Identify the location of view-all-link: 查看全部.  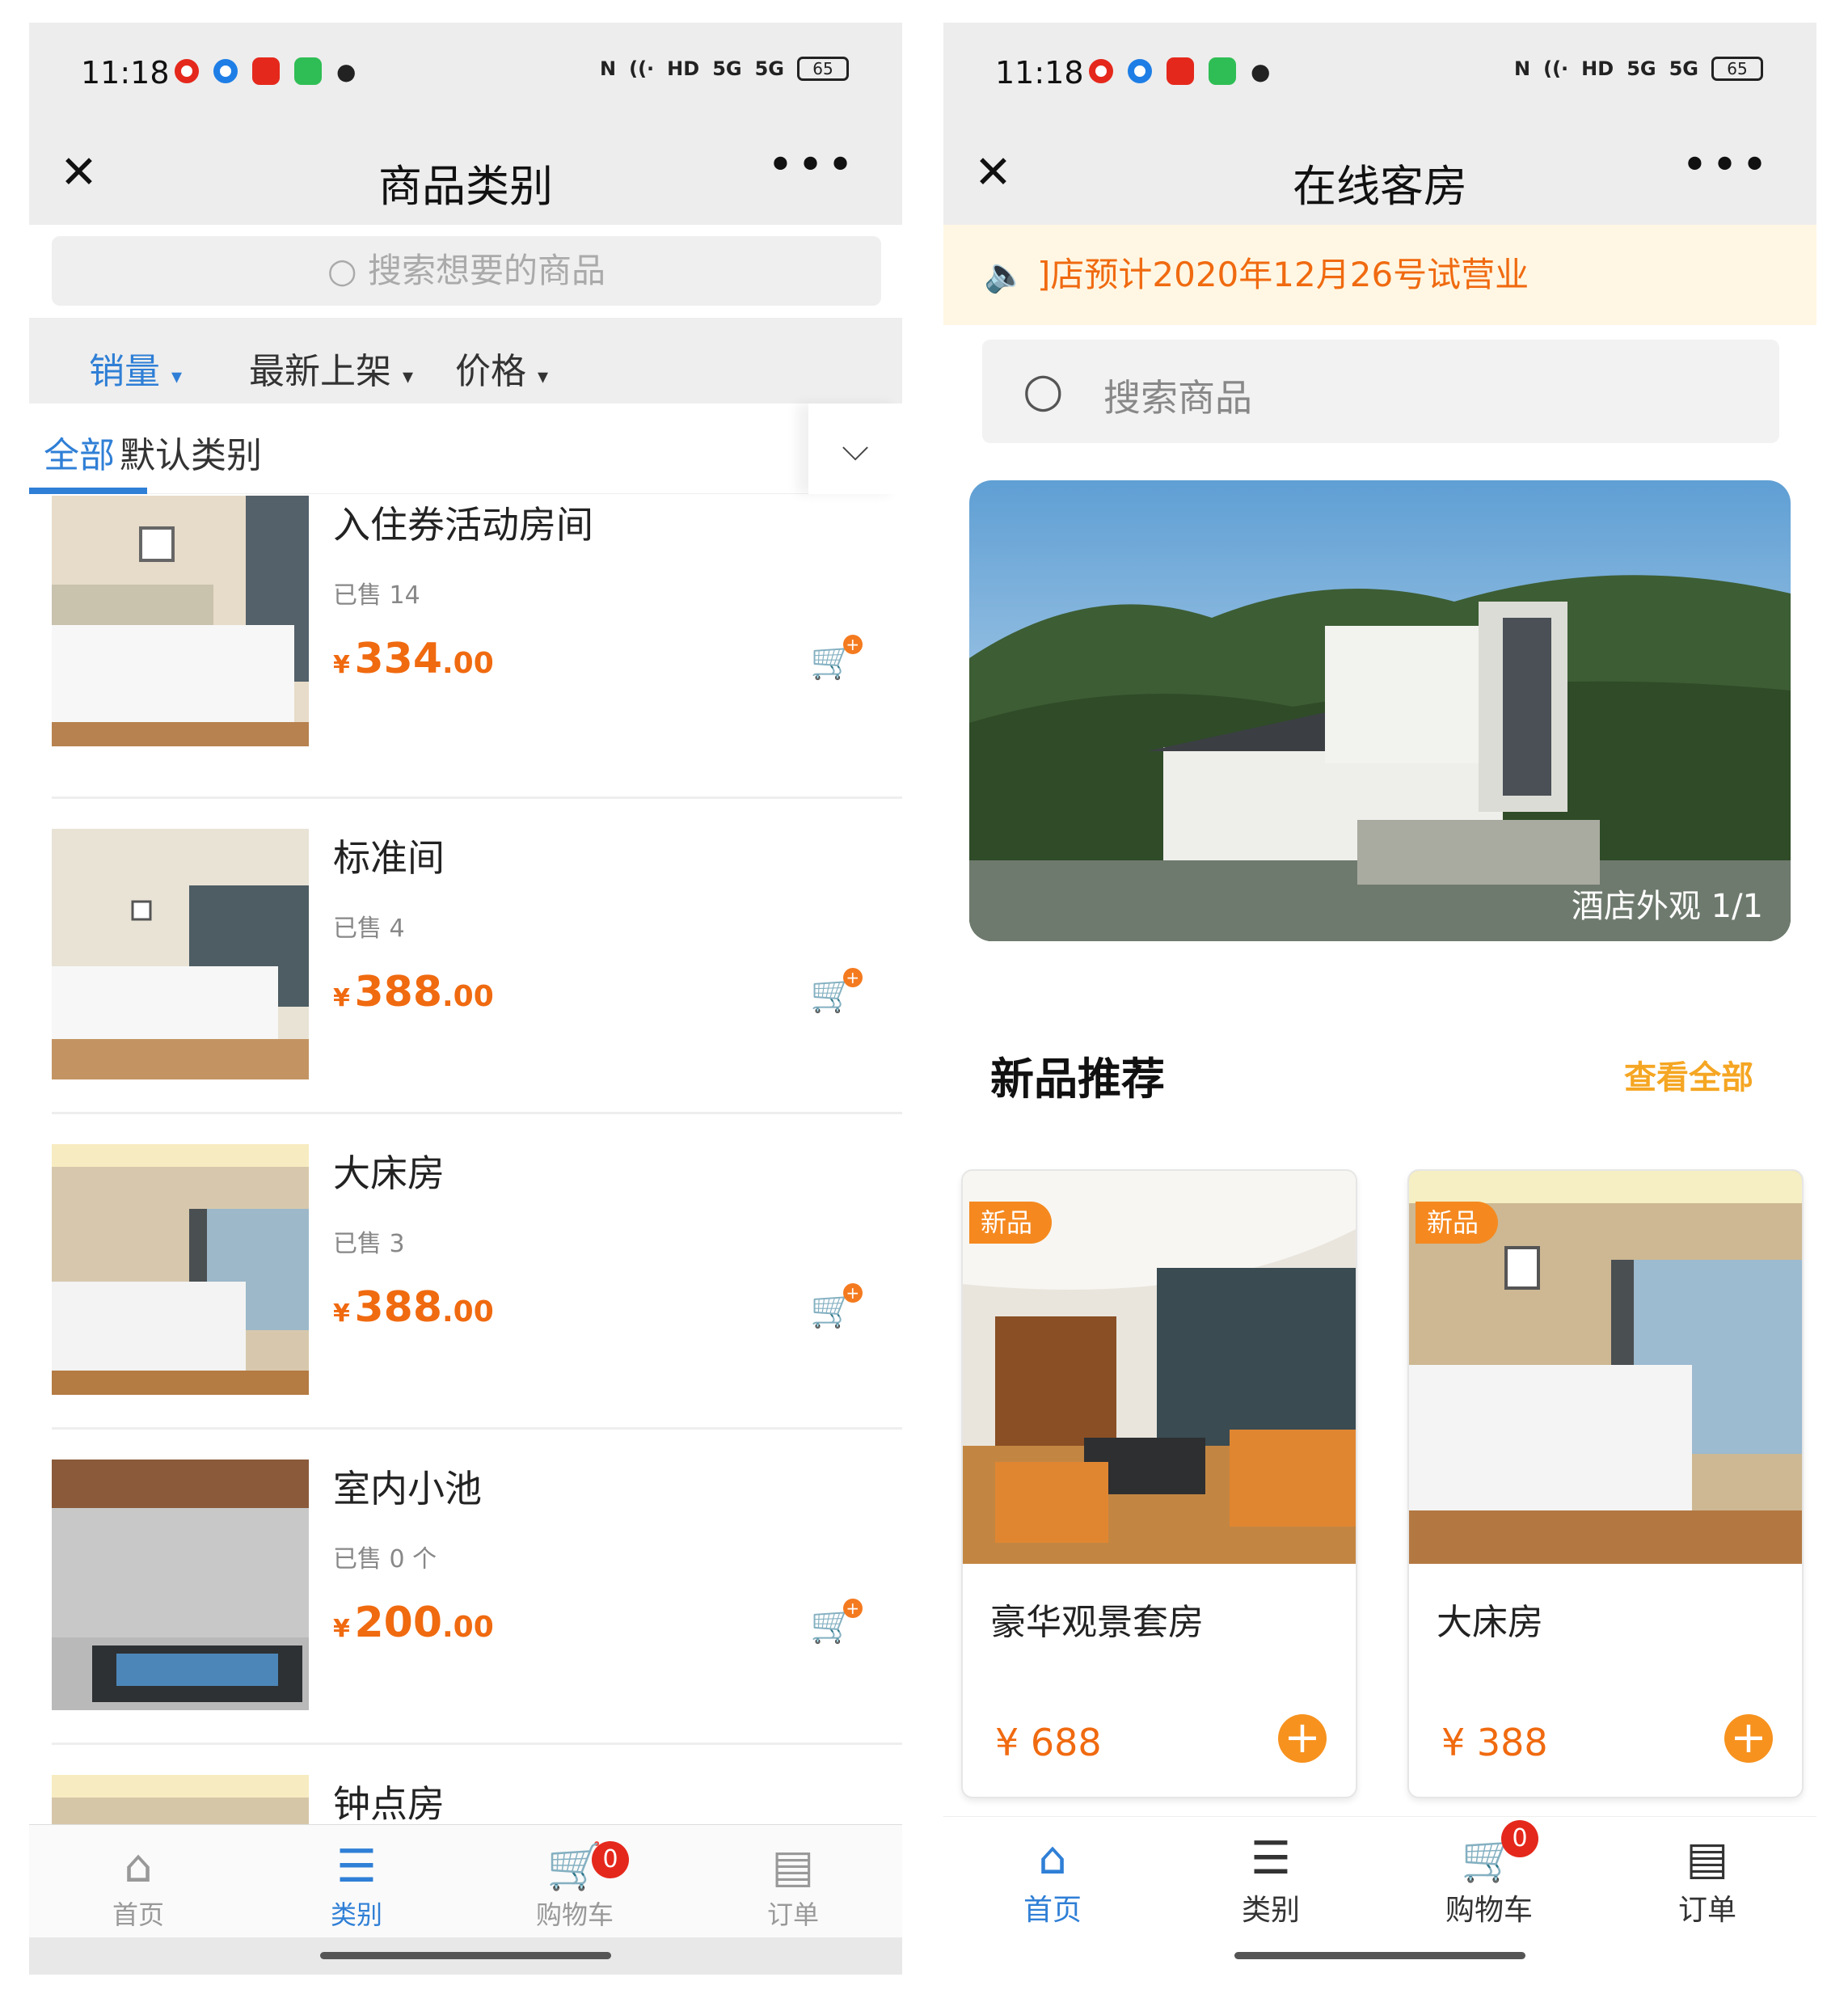
(1689, 1075).